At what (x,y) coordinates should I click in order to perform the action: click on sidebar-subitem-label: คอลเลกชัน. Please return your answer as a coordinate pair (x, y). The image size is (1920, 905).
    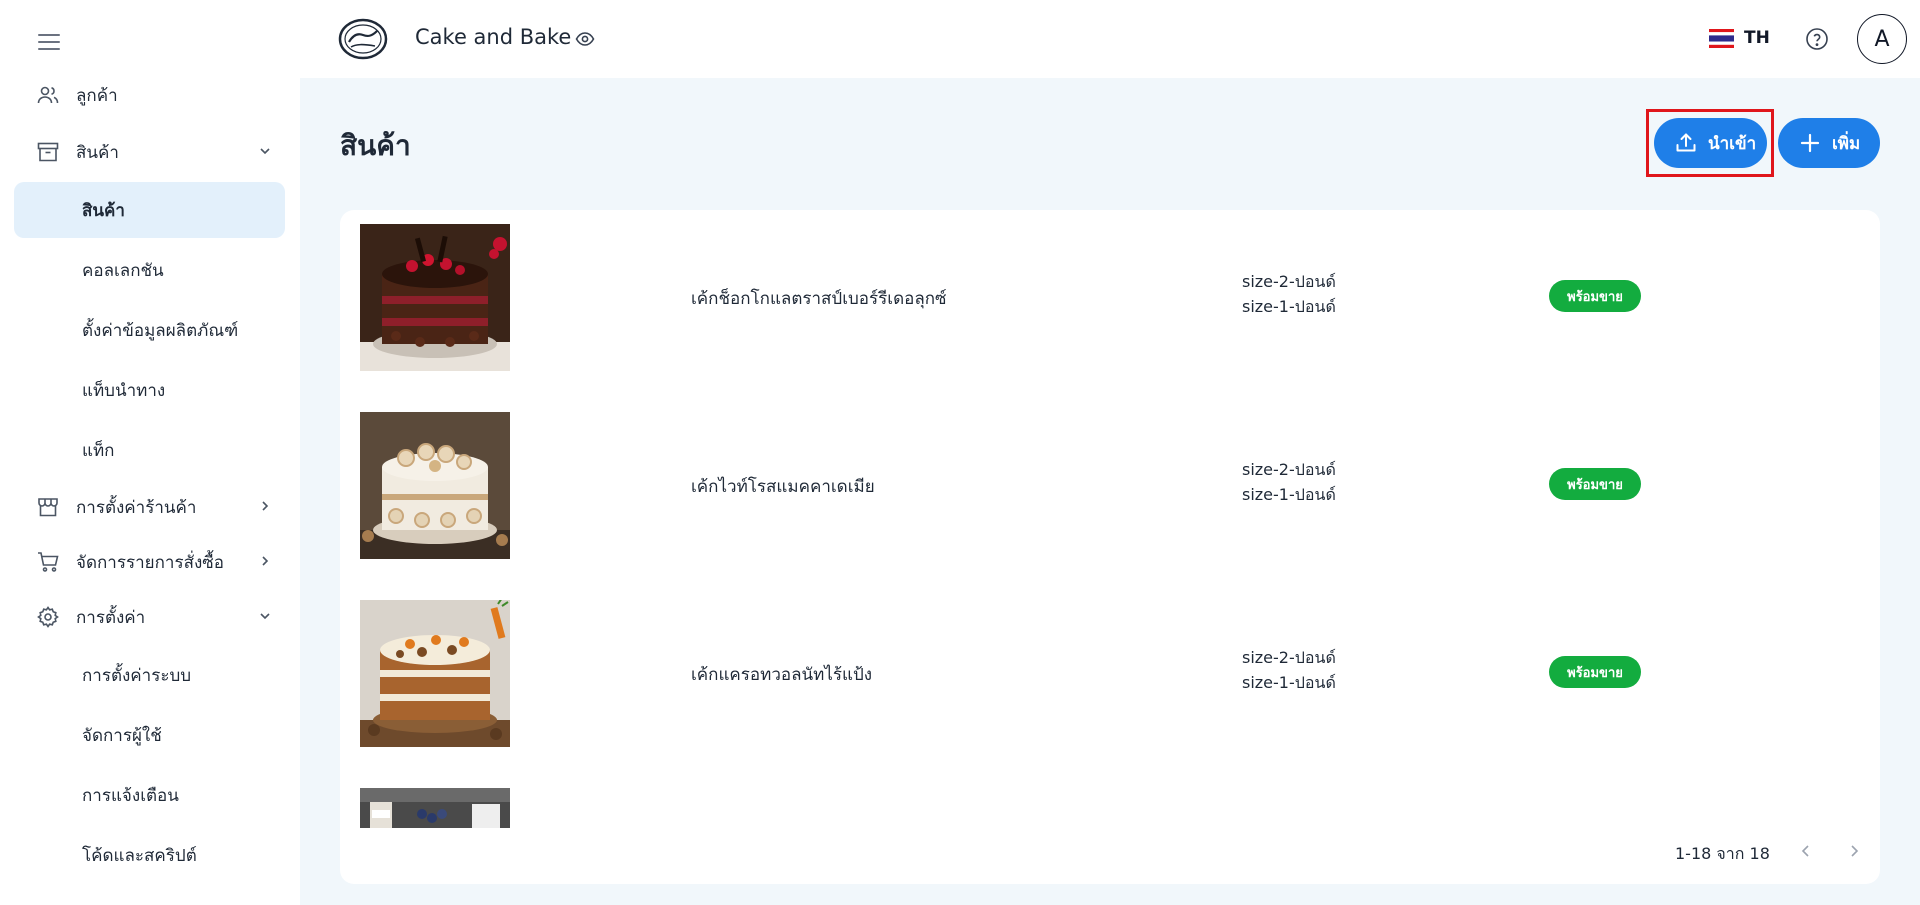
    Looking at the image, I should click on (123, 270).